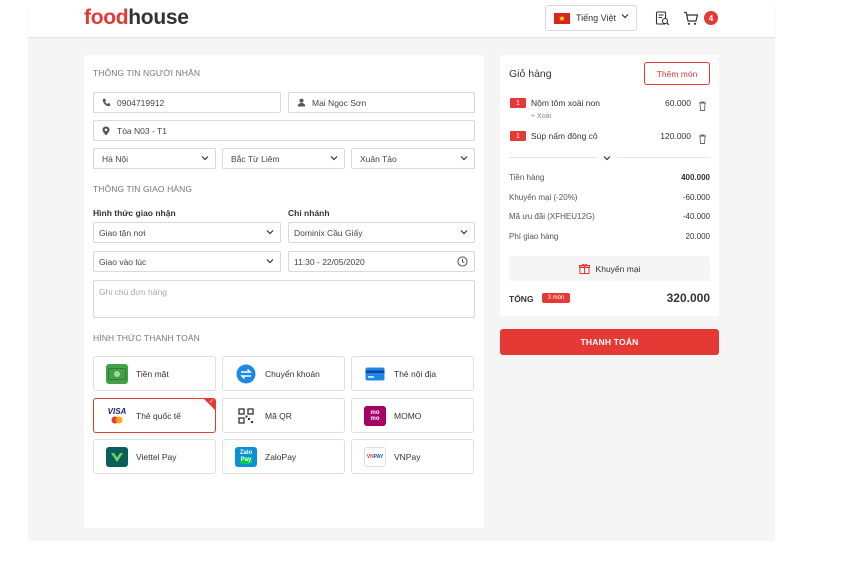 This screenshot has height=564, width=856. Describe the element at coordinates (675, 136) in the screenshot. I see `item-price: 120.000` at that location.